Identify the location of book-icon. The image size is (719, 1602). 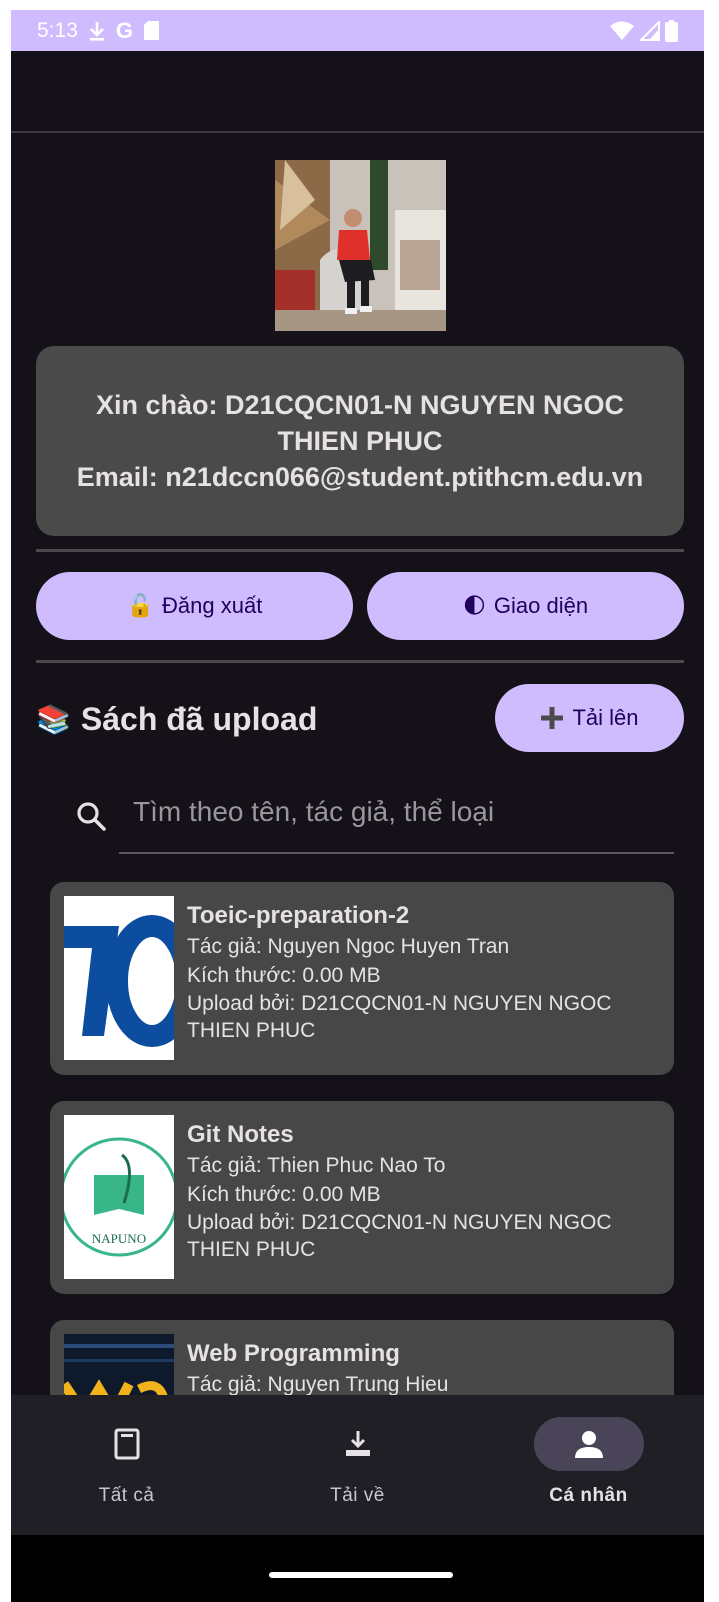
(126, 1444).